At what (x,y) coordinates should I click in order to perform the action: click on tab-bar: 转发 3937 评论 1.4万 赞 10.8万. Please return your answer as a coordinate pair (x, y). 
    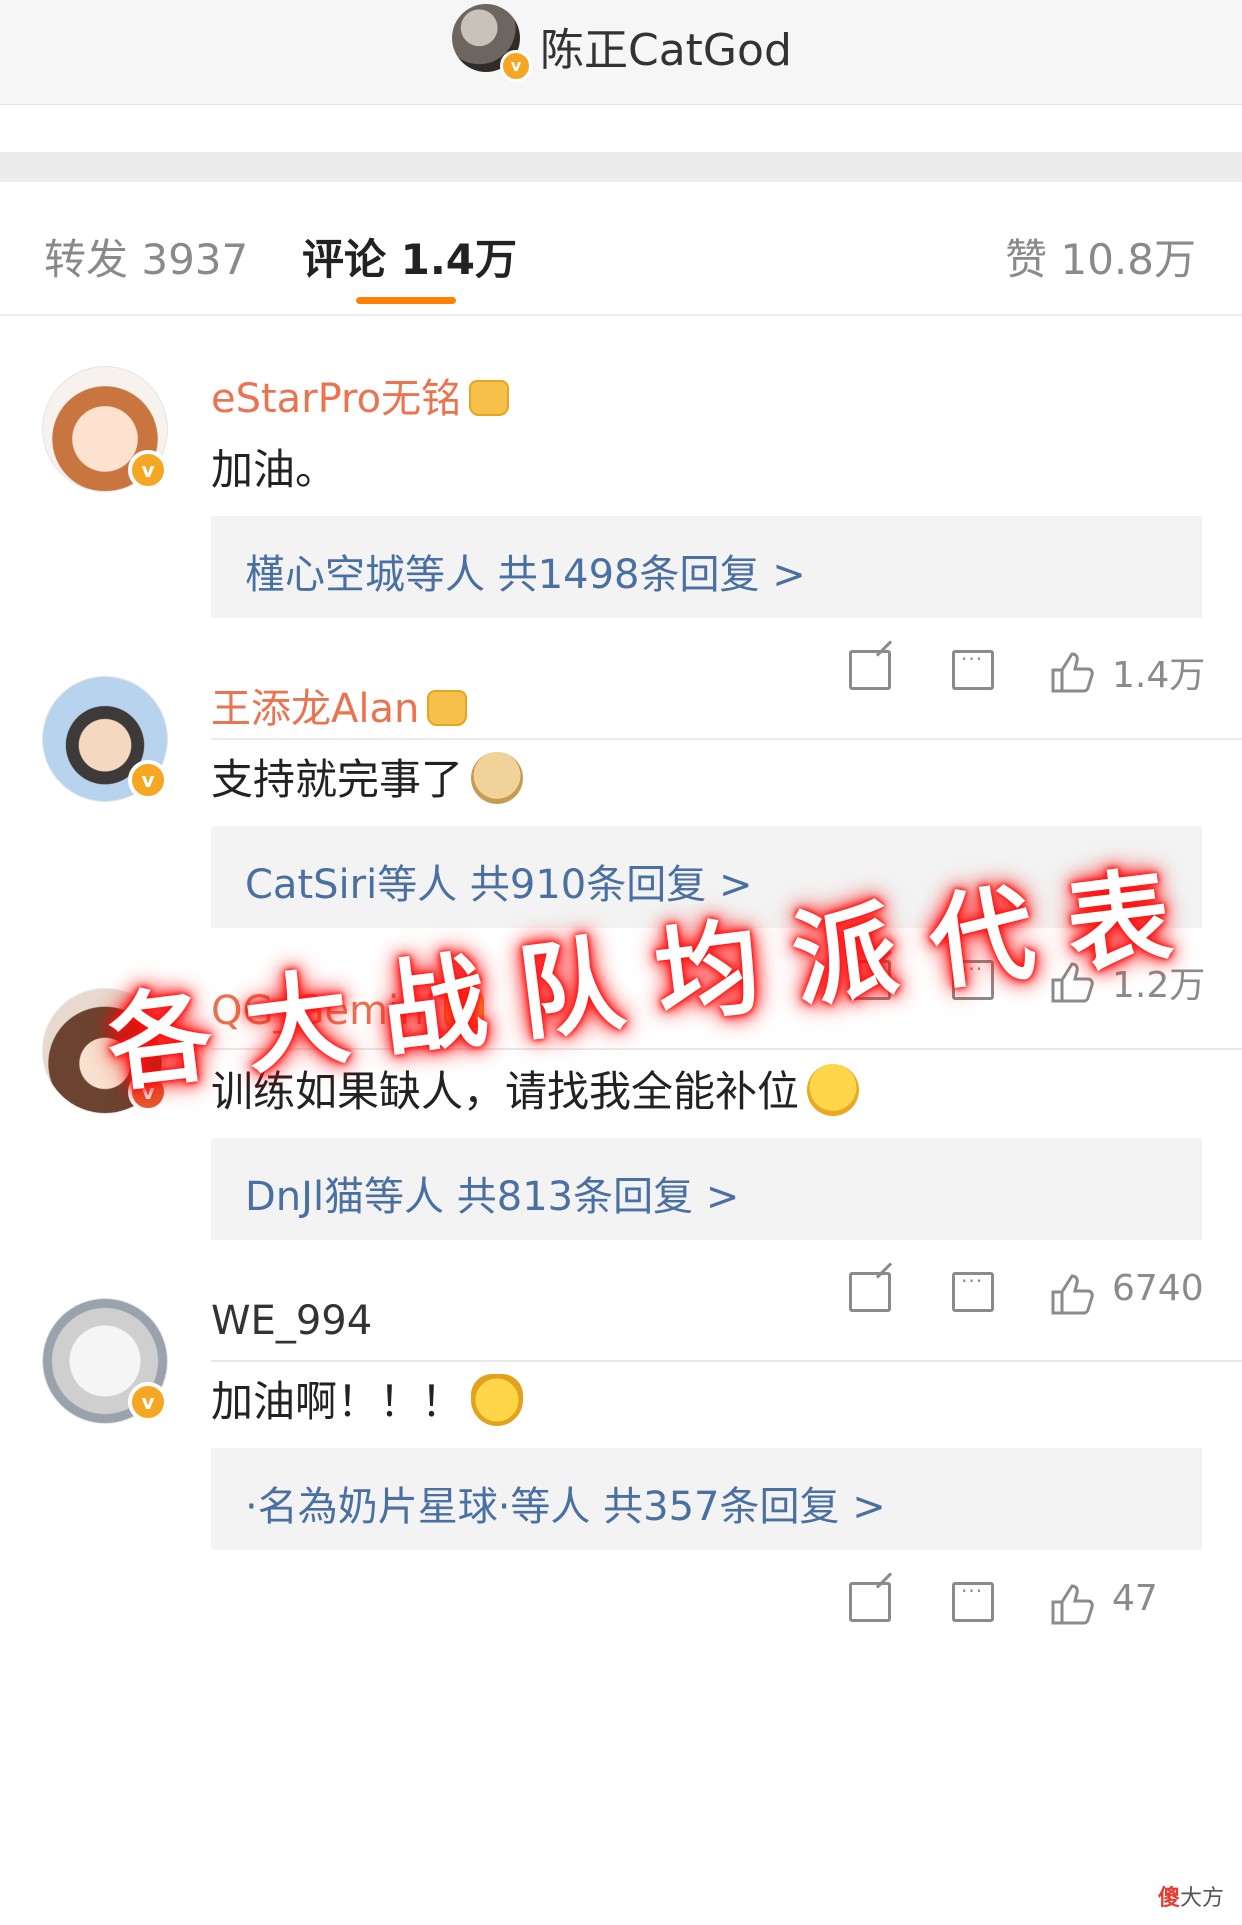
    Looking at the image, I should click on (621, 249).